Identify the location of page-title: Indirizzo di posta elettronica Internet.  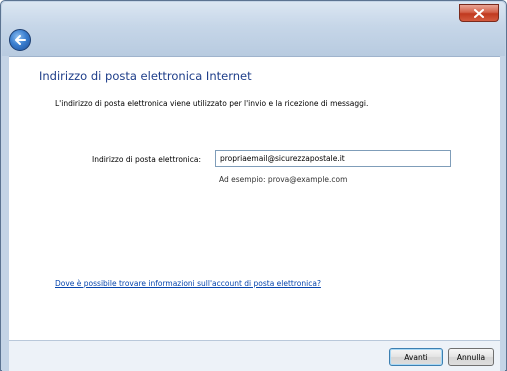
(145, 76).